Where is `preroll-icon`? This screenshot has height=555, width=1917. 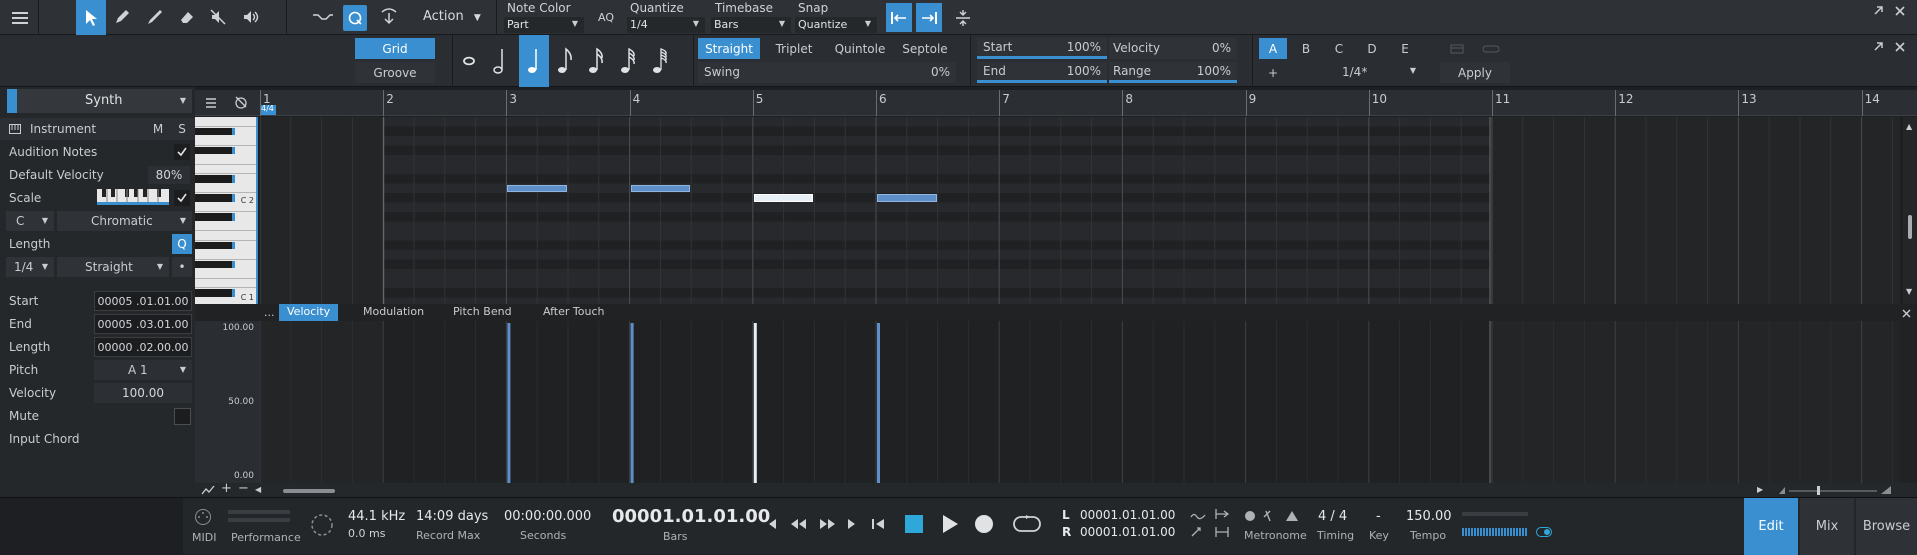 preroll-icon is located at coordinates (1222, 515).